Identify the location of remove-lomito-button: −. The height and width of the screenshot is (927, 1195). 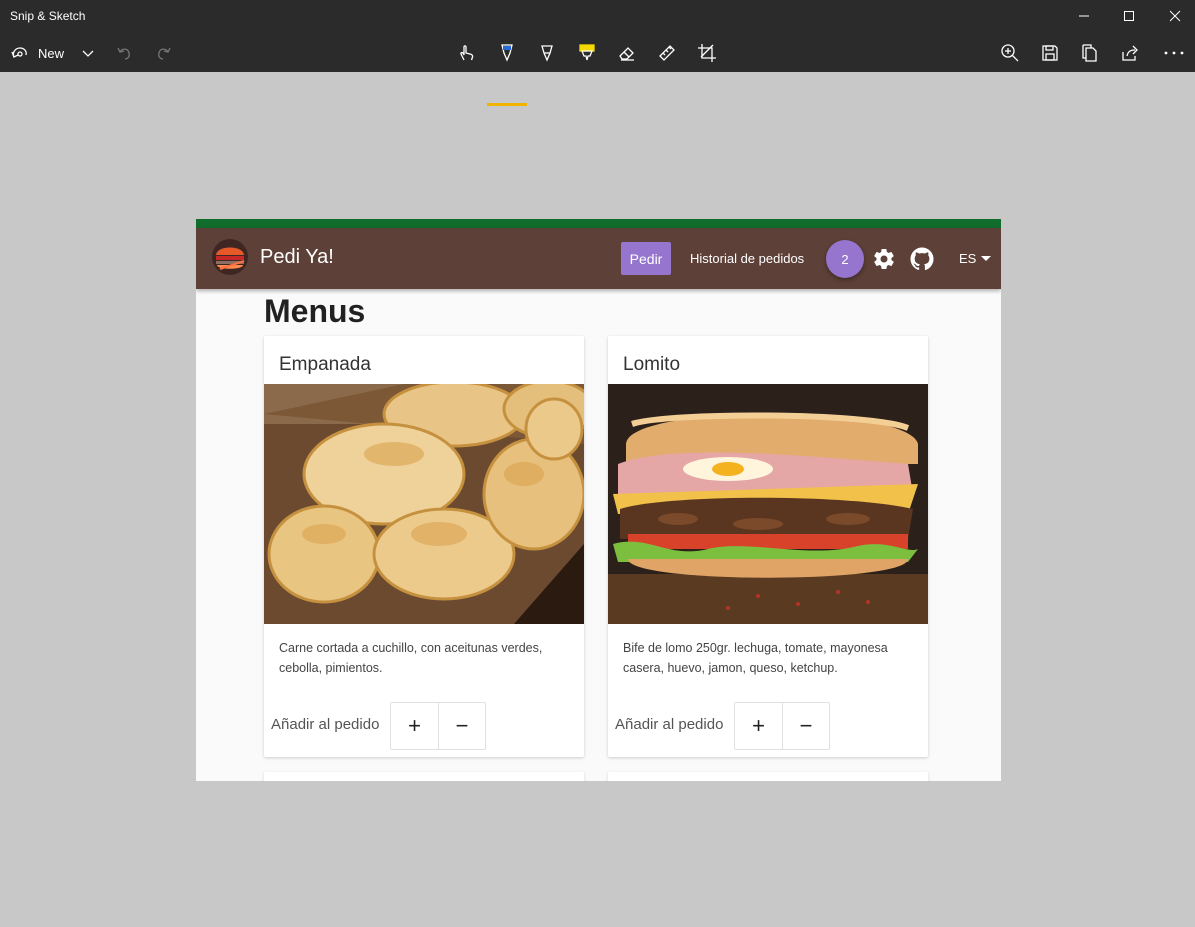
(805, 726).